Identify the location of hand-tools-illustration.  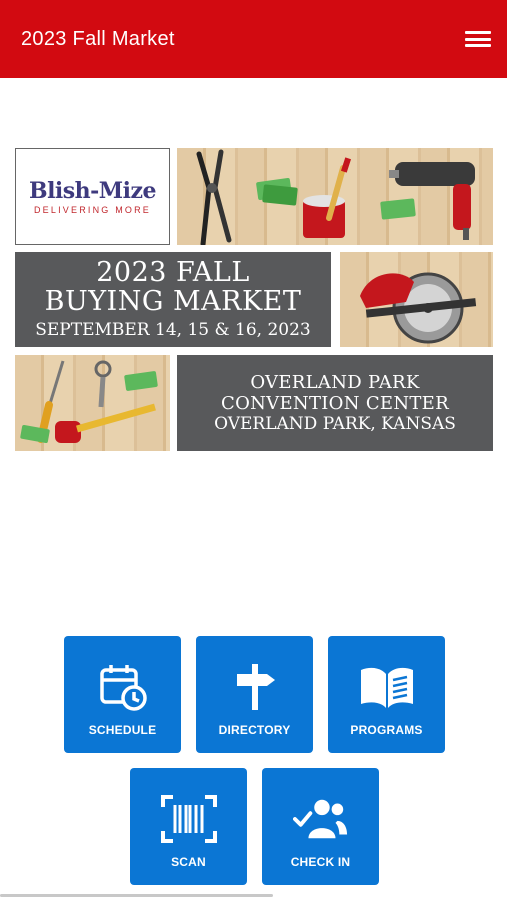
(92, 403).